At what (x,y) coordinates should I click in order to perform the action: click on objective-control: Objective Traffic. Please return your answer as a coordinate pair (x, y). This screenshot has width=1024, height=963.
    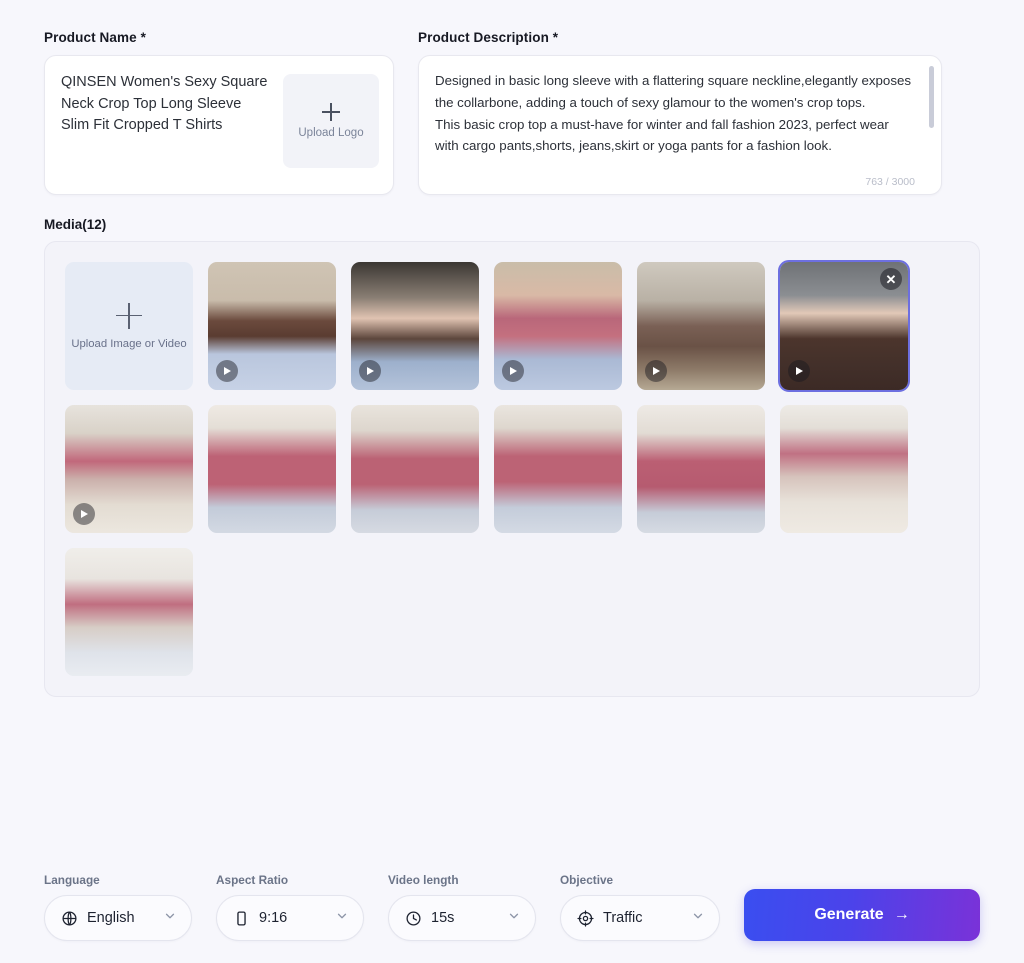
    Looking at the image, I should click on (640, 907).